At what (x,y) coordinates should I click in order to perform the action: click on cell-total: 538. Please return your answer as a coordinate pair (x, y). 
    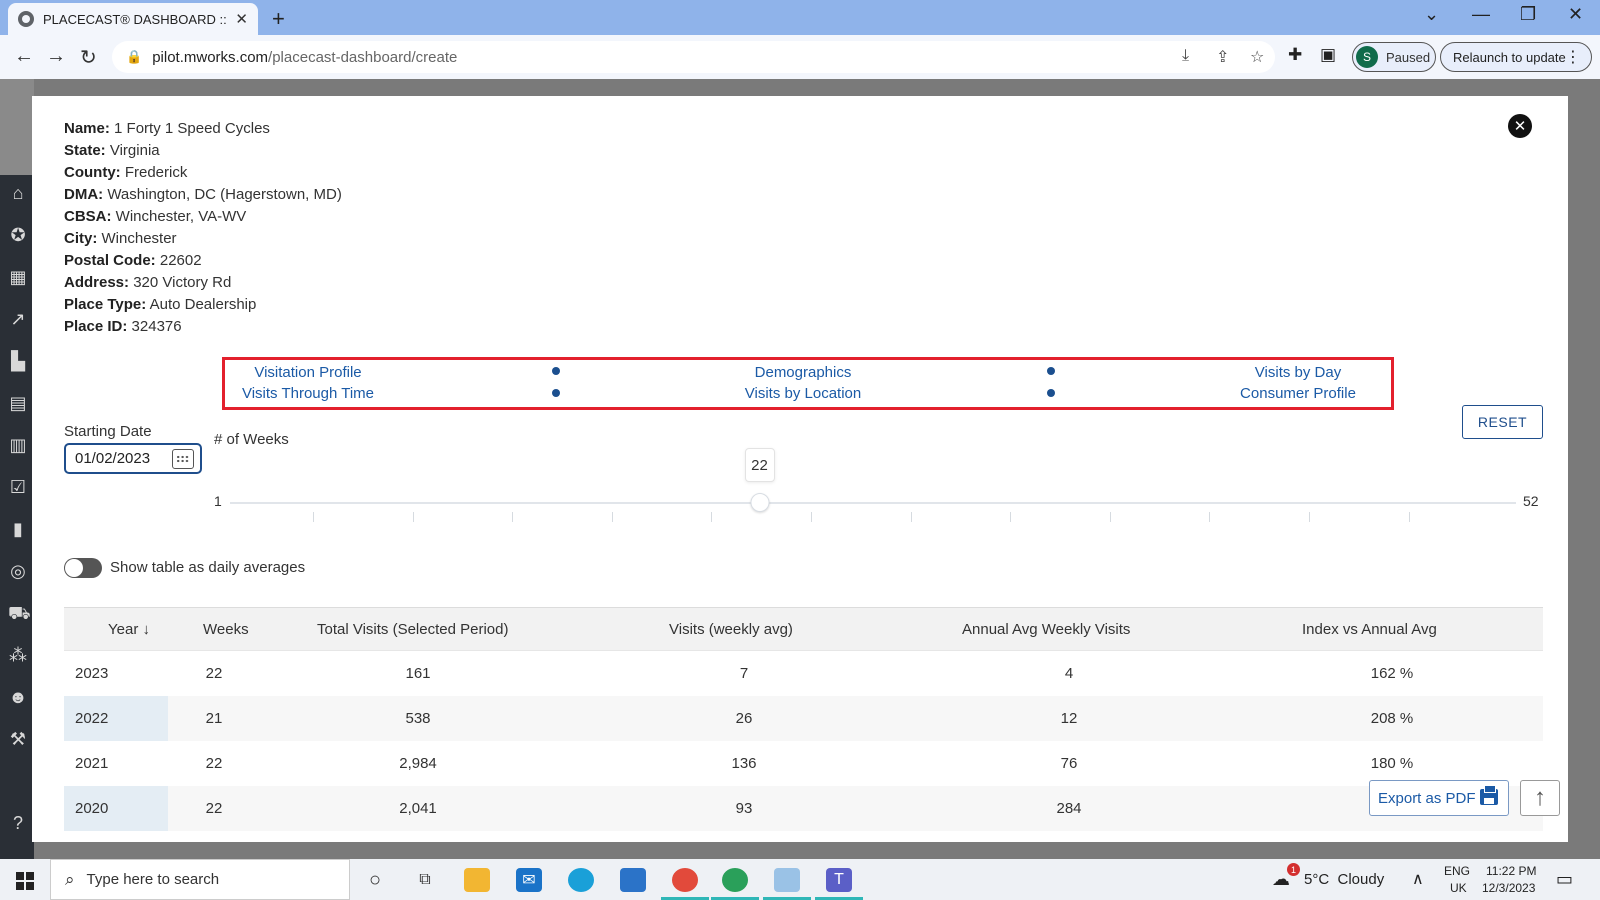
    Looking at the image, I should click on (418, 718).